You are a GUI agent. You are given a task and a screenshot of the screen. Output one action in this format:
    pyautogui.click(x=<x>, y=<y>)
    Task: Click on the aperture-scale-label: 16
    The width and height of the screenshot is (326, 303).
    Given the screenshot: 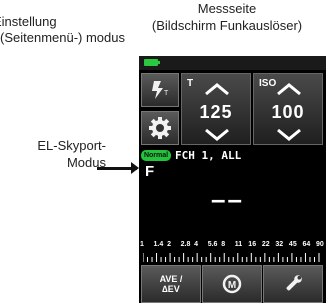 What is the action you would take?
    pyautogui.click(x=252, y=244)
    